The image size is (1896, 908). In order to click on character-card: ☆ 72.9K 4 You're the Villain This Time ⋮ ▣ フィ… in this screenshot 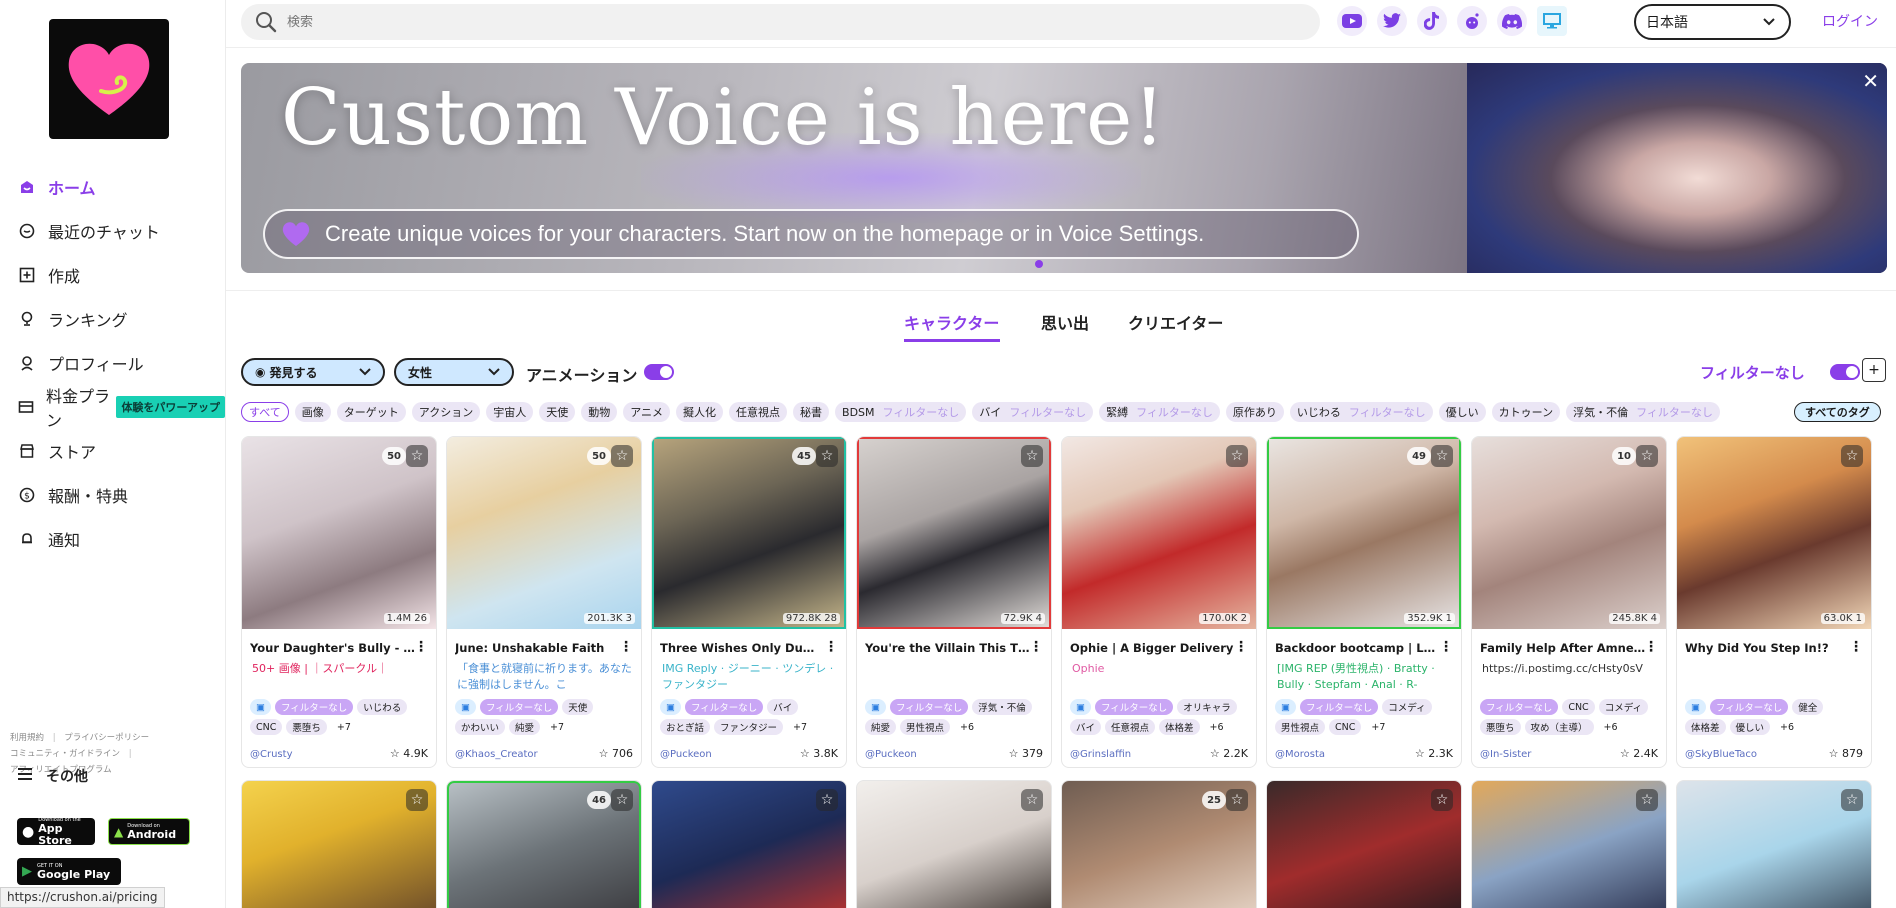, I will do `click(954, 602)`.